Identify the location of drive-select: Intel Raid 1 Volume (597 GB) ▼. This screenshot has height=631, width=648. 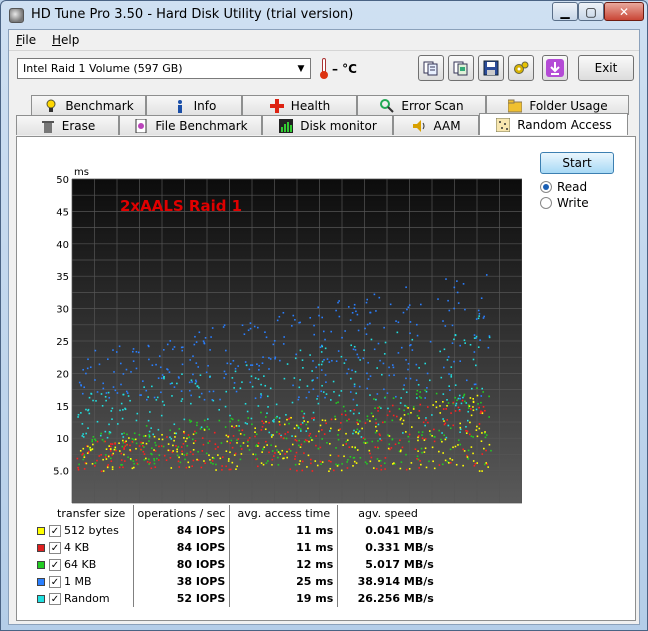
(164, 68).